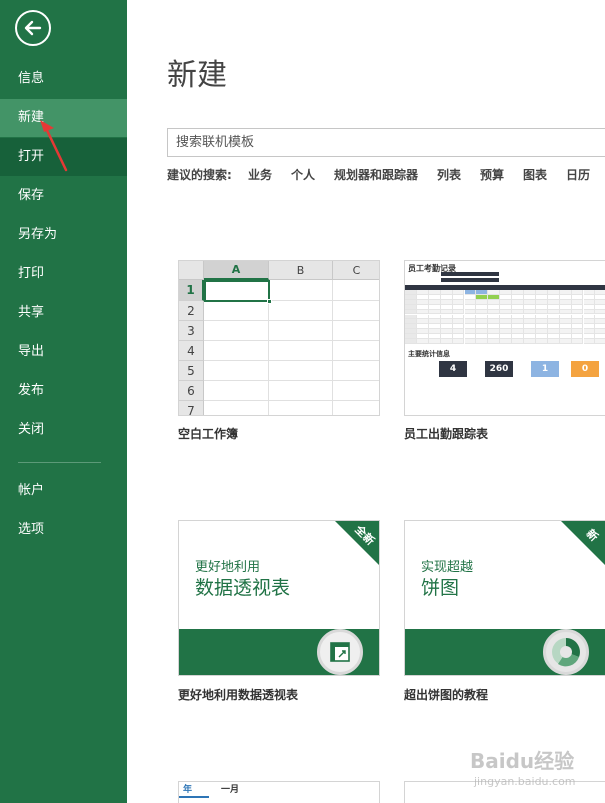 The image size is (605, 803). Describe the element at coordinates (54, 146) in the screenshot. I see `annotation-arrow-icon` at that location.